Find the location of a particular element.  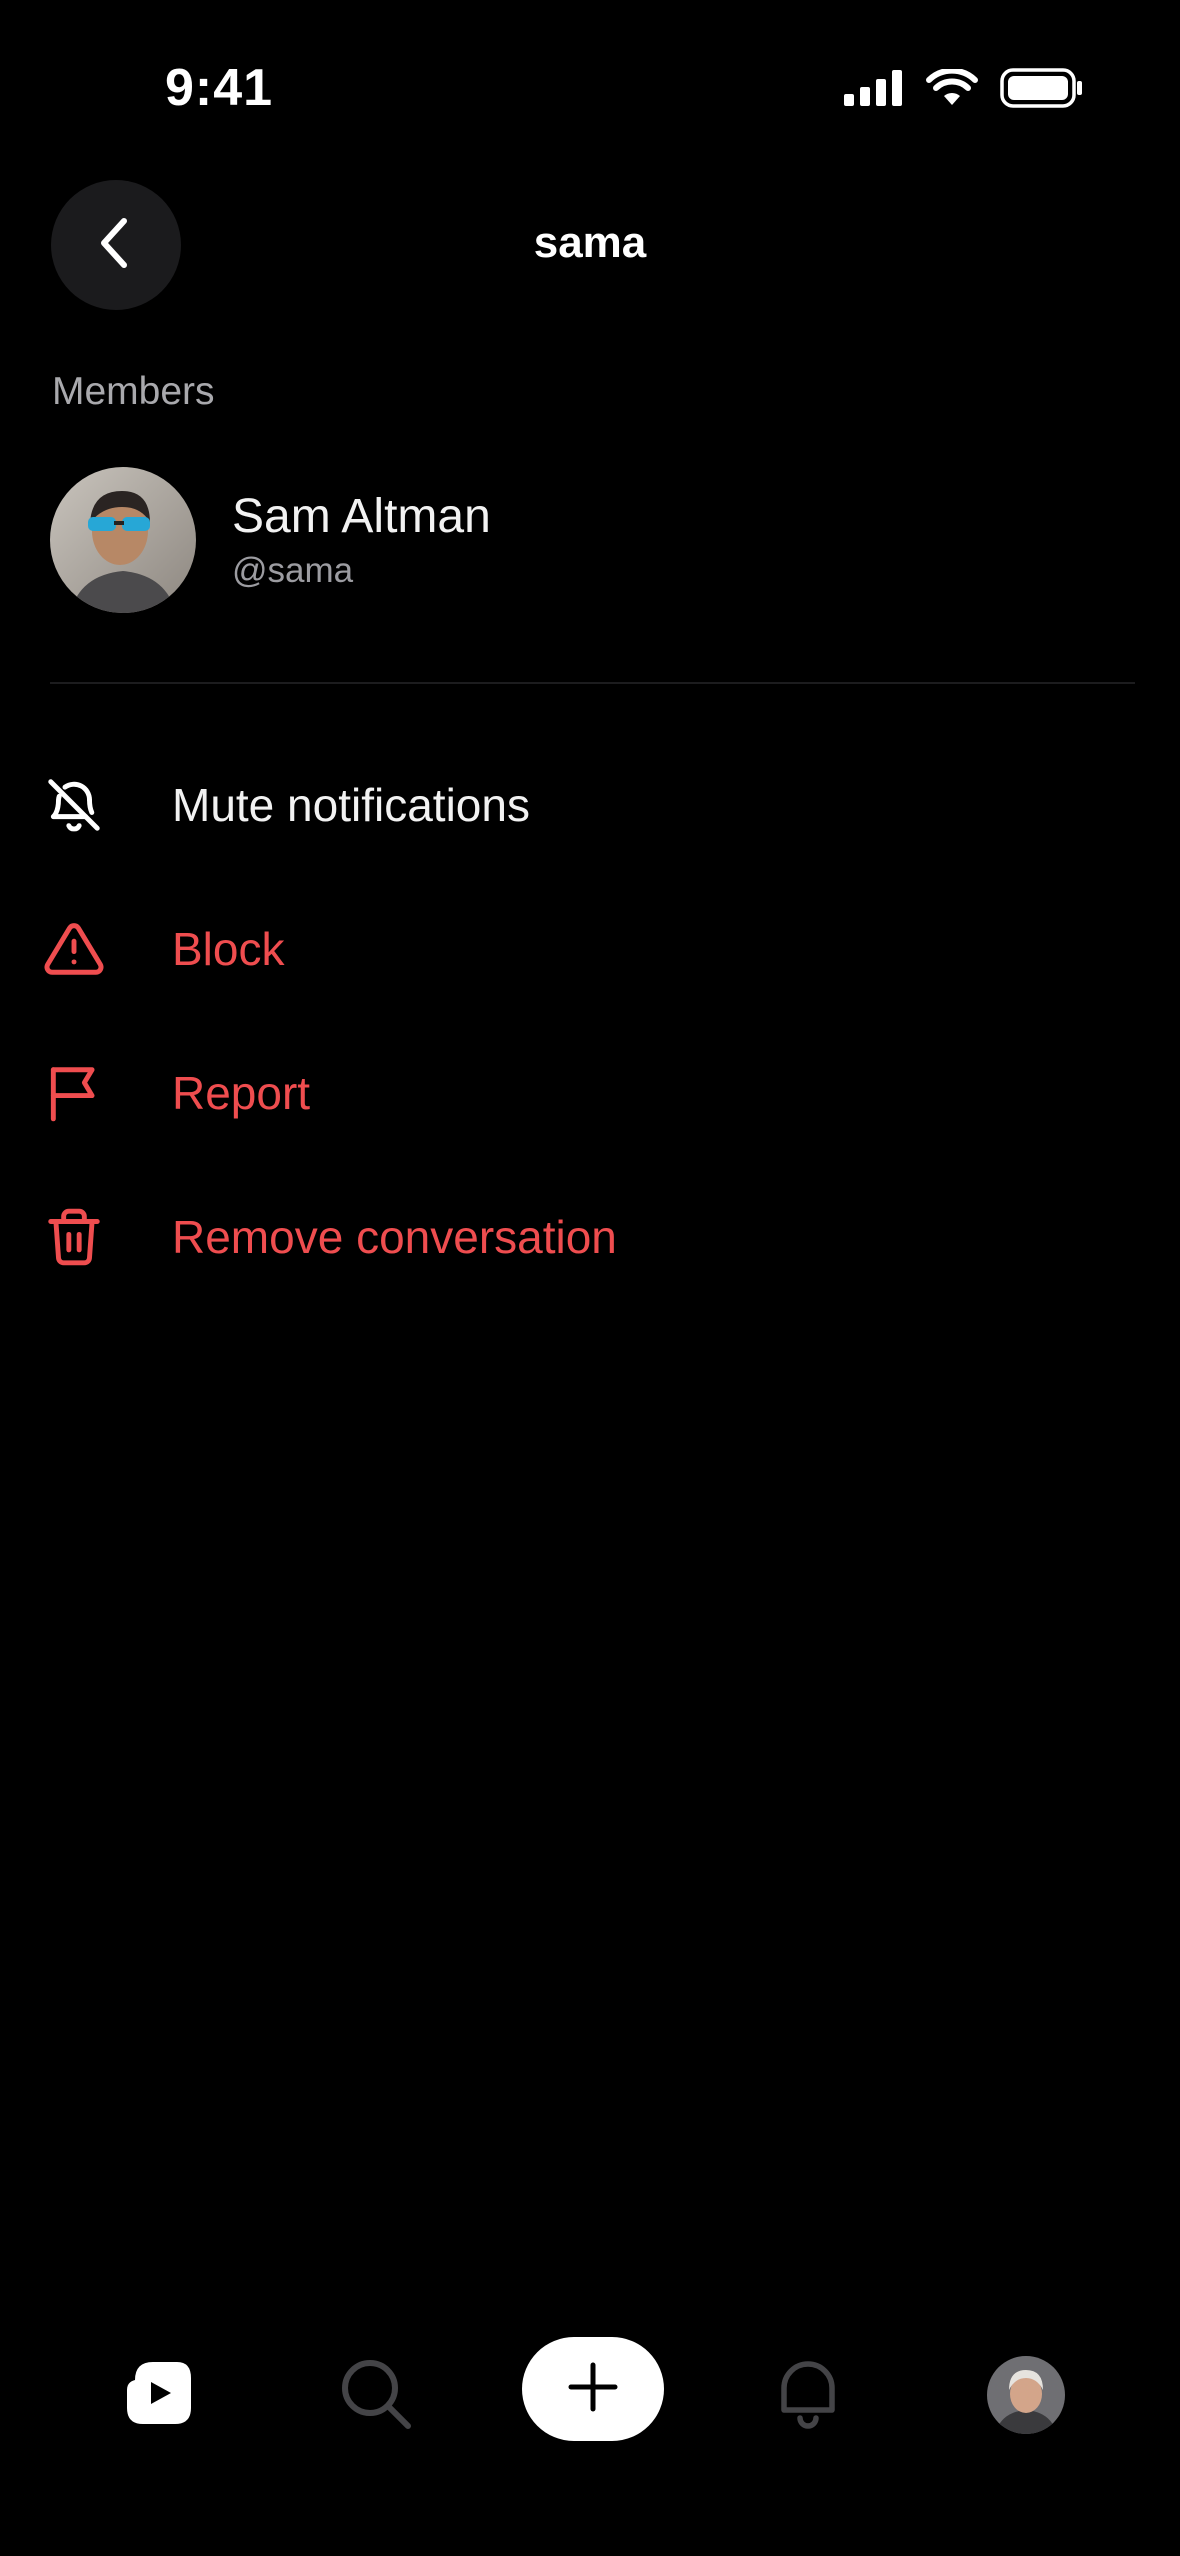

bell-icon is located at coordinates (808, 2395).